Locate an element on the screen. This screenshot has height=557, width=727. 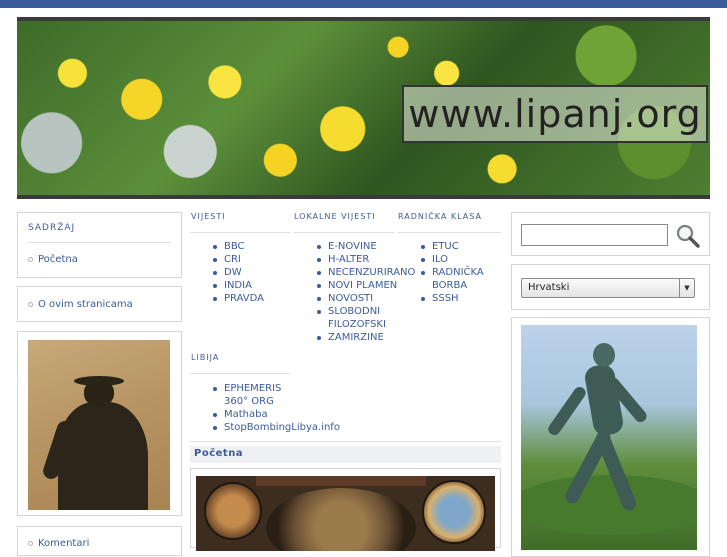
photo-box is located at coordinates (99, 423).